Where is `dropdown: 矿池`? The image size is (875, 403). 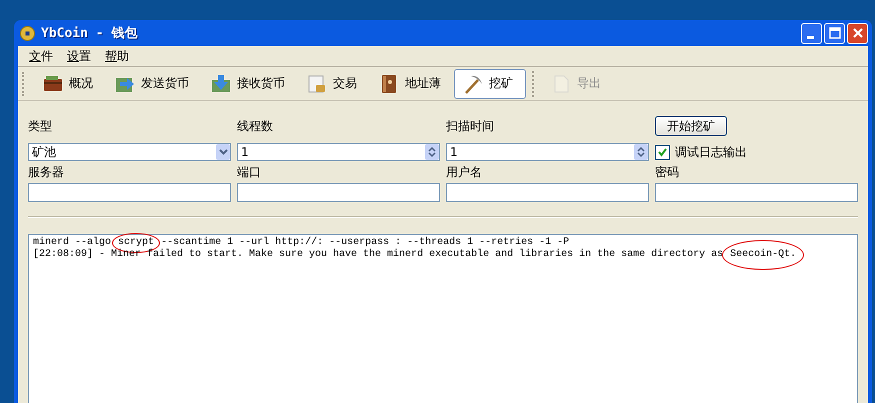 dropdown: 矿池 is located at coordinates (129, 152).